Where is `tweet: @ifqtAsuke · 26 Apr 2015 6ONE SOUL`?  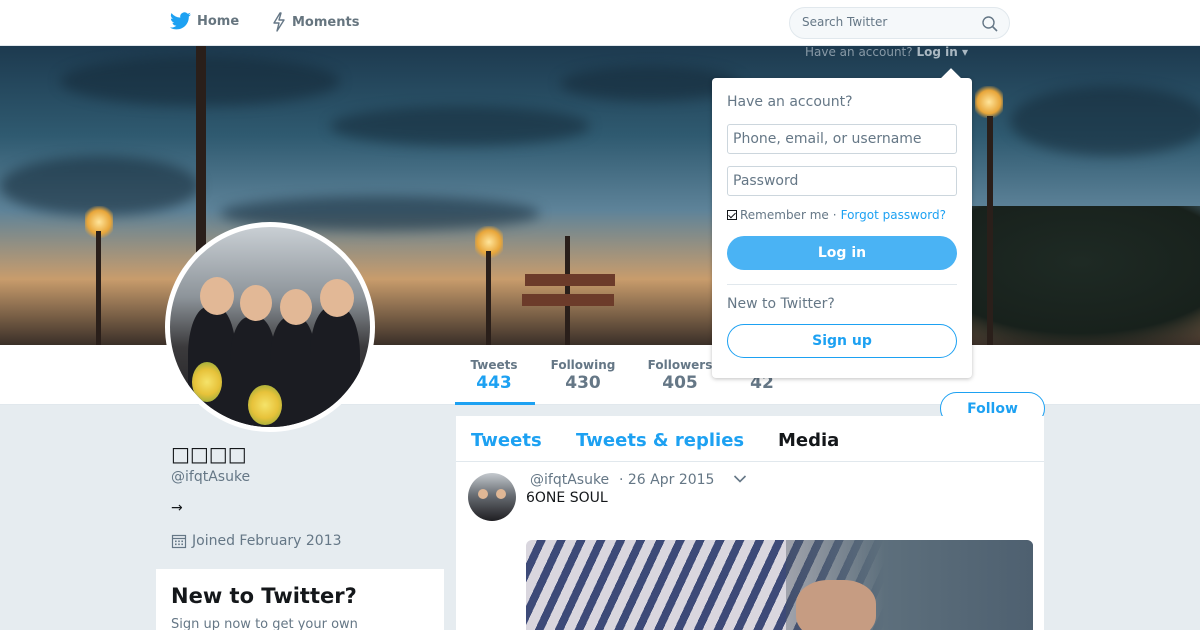 tweet: @ifqtAsuke · 26 Apr 2015 6ONE SOUL is located at coordinates (750, 546).